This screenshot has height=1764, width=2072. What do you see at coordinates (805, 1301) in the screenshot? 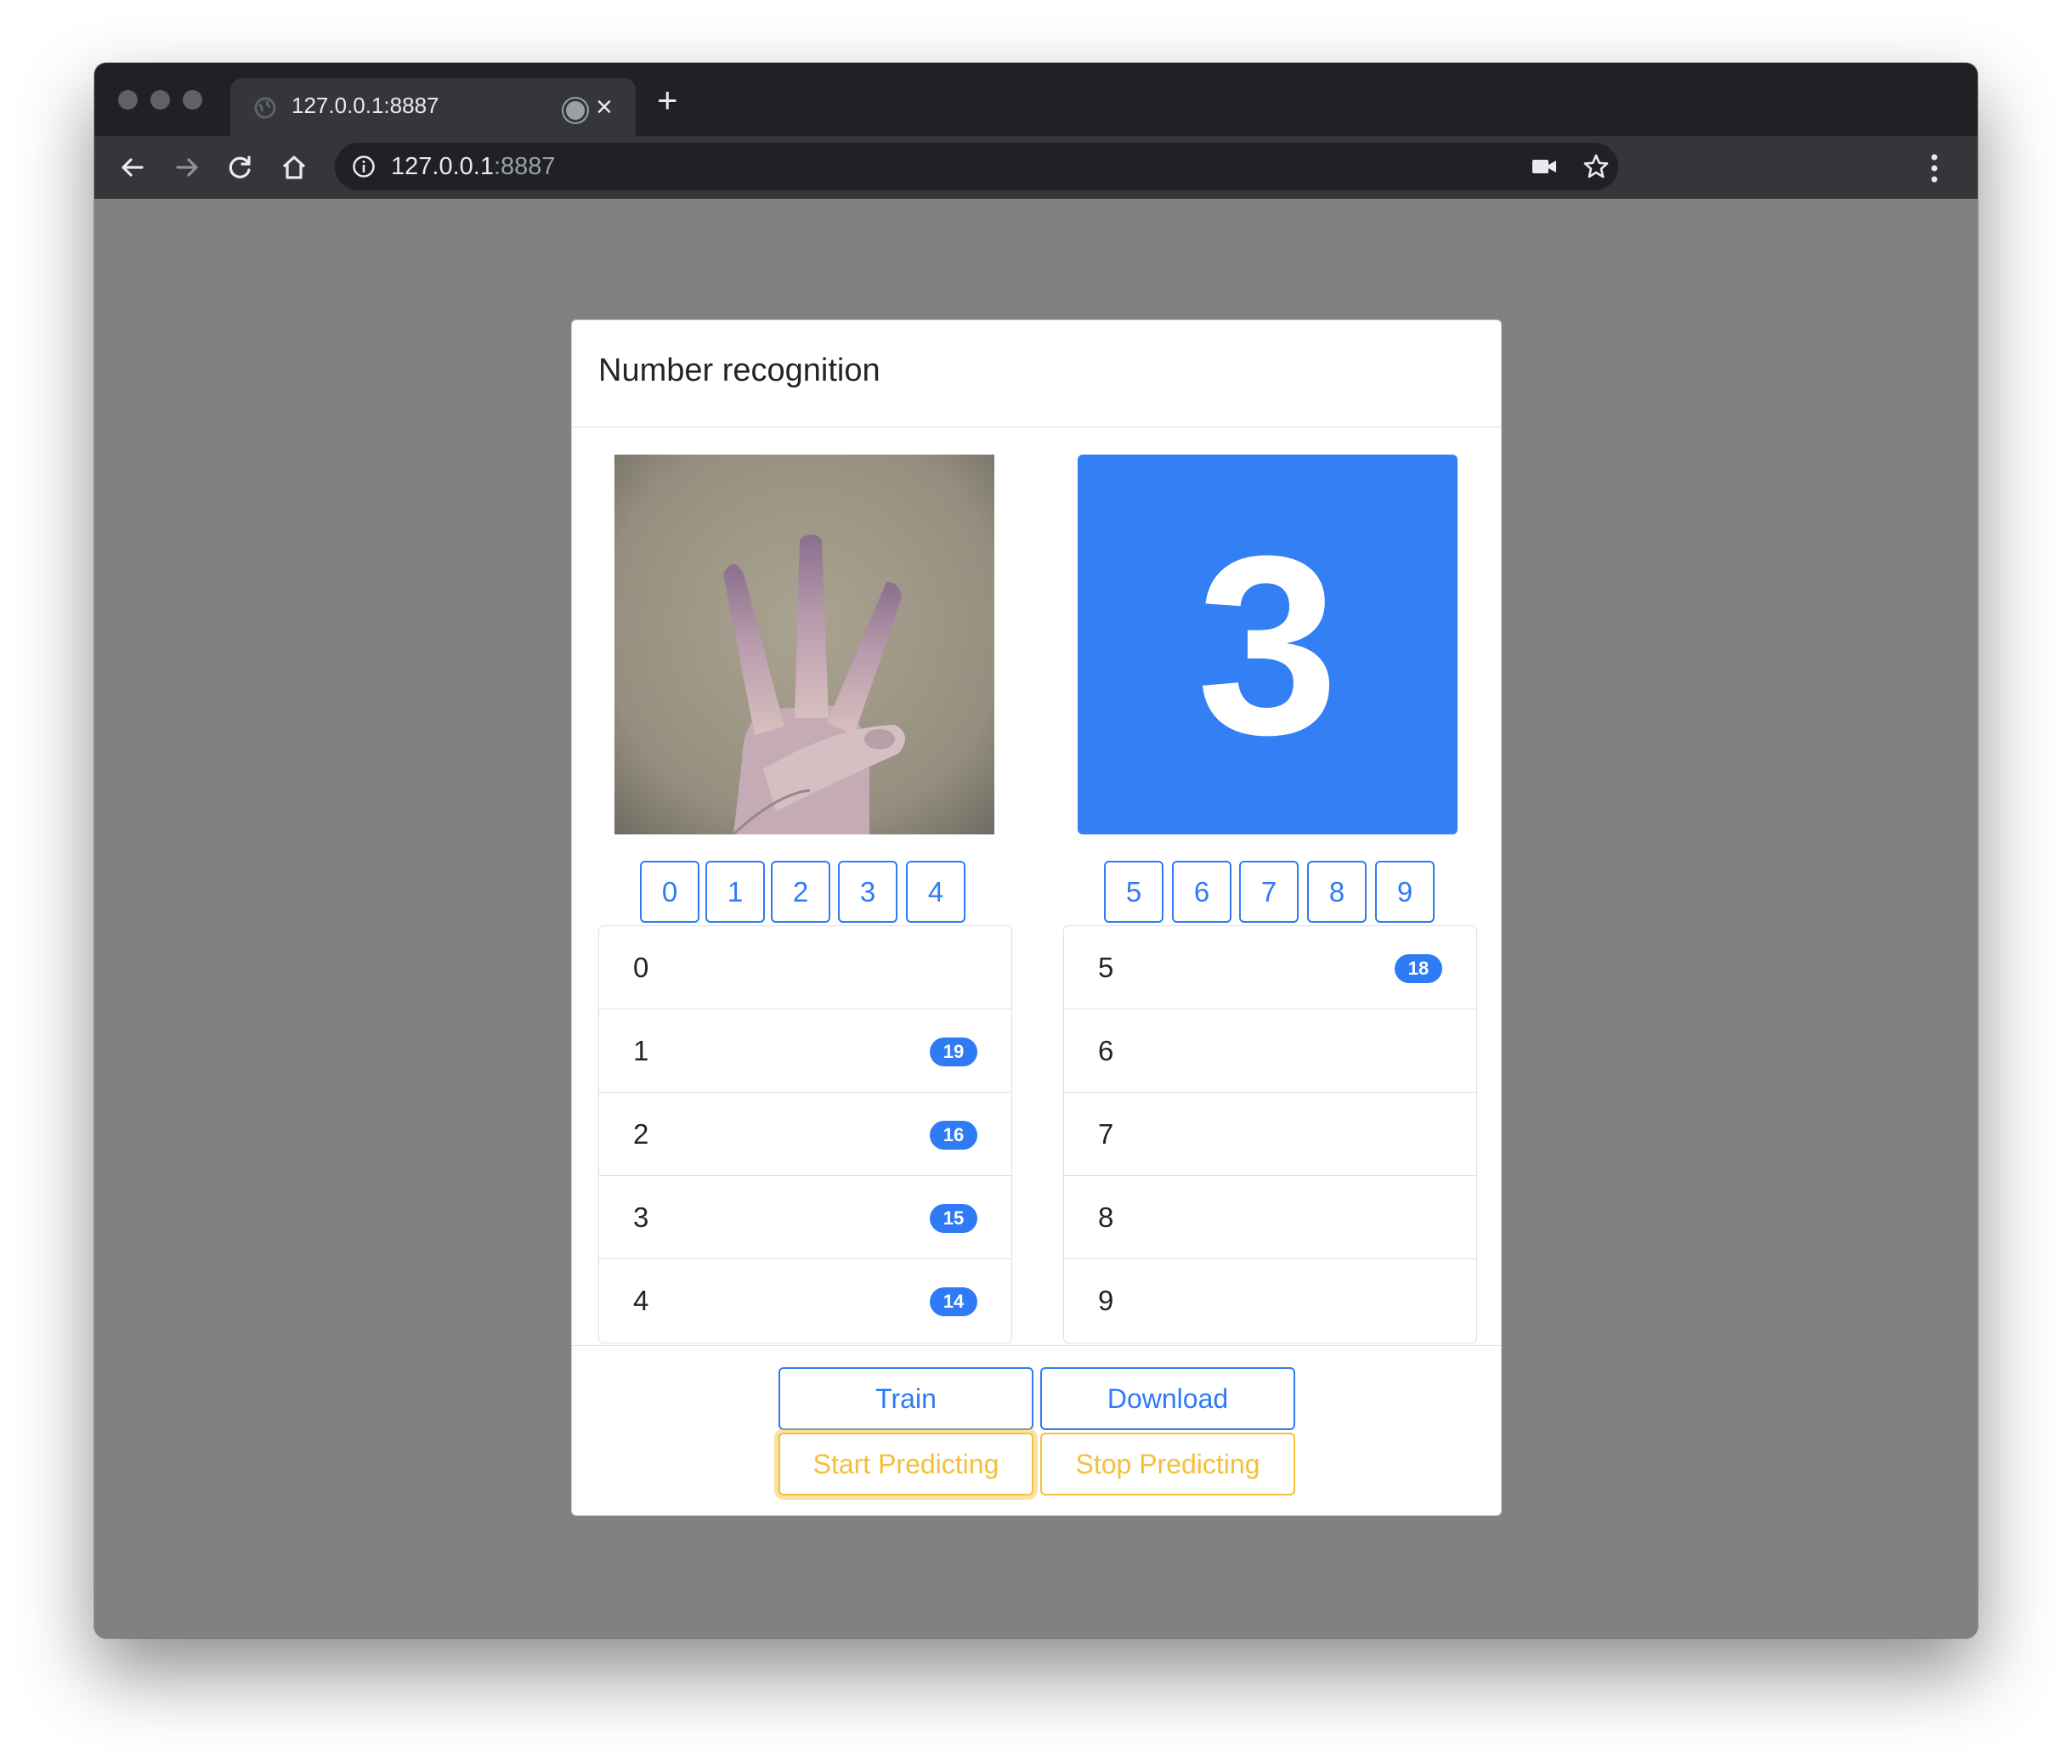
I see `list-item: 4 14` at bounding box center [805, 1301].